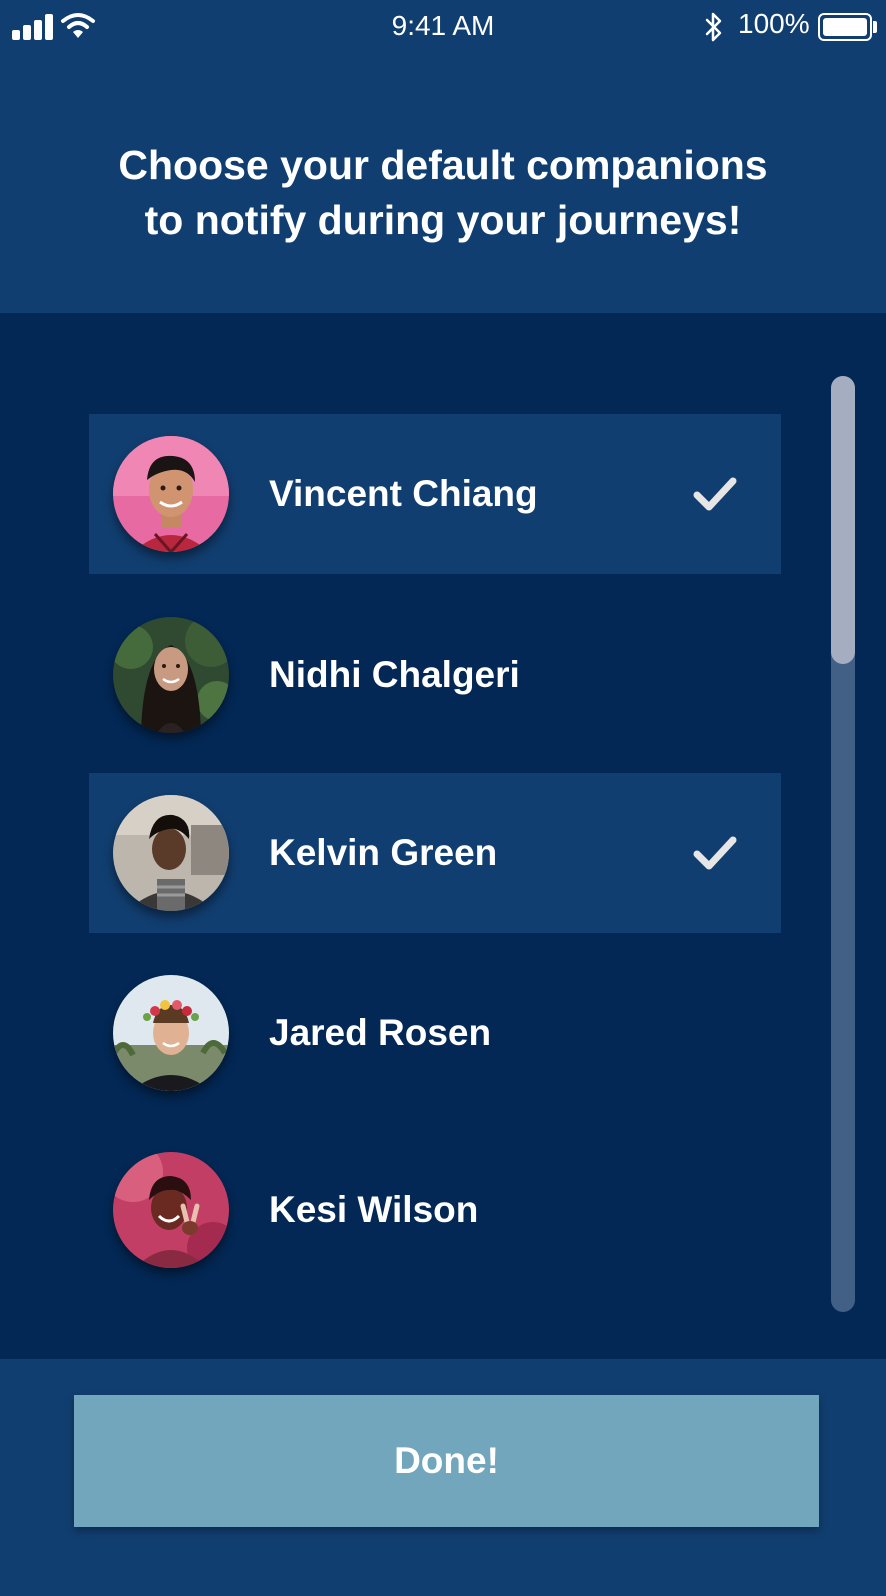 The width and height of the screenshot is (886, 1596). I want to click on companion-row-jared-rosen: Jared Rosen, so click(435, 1033).